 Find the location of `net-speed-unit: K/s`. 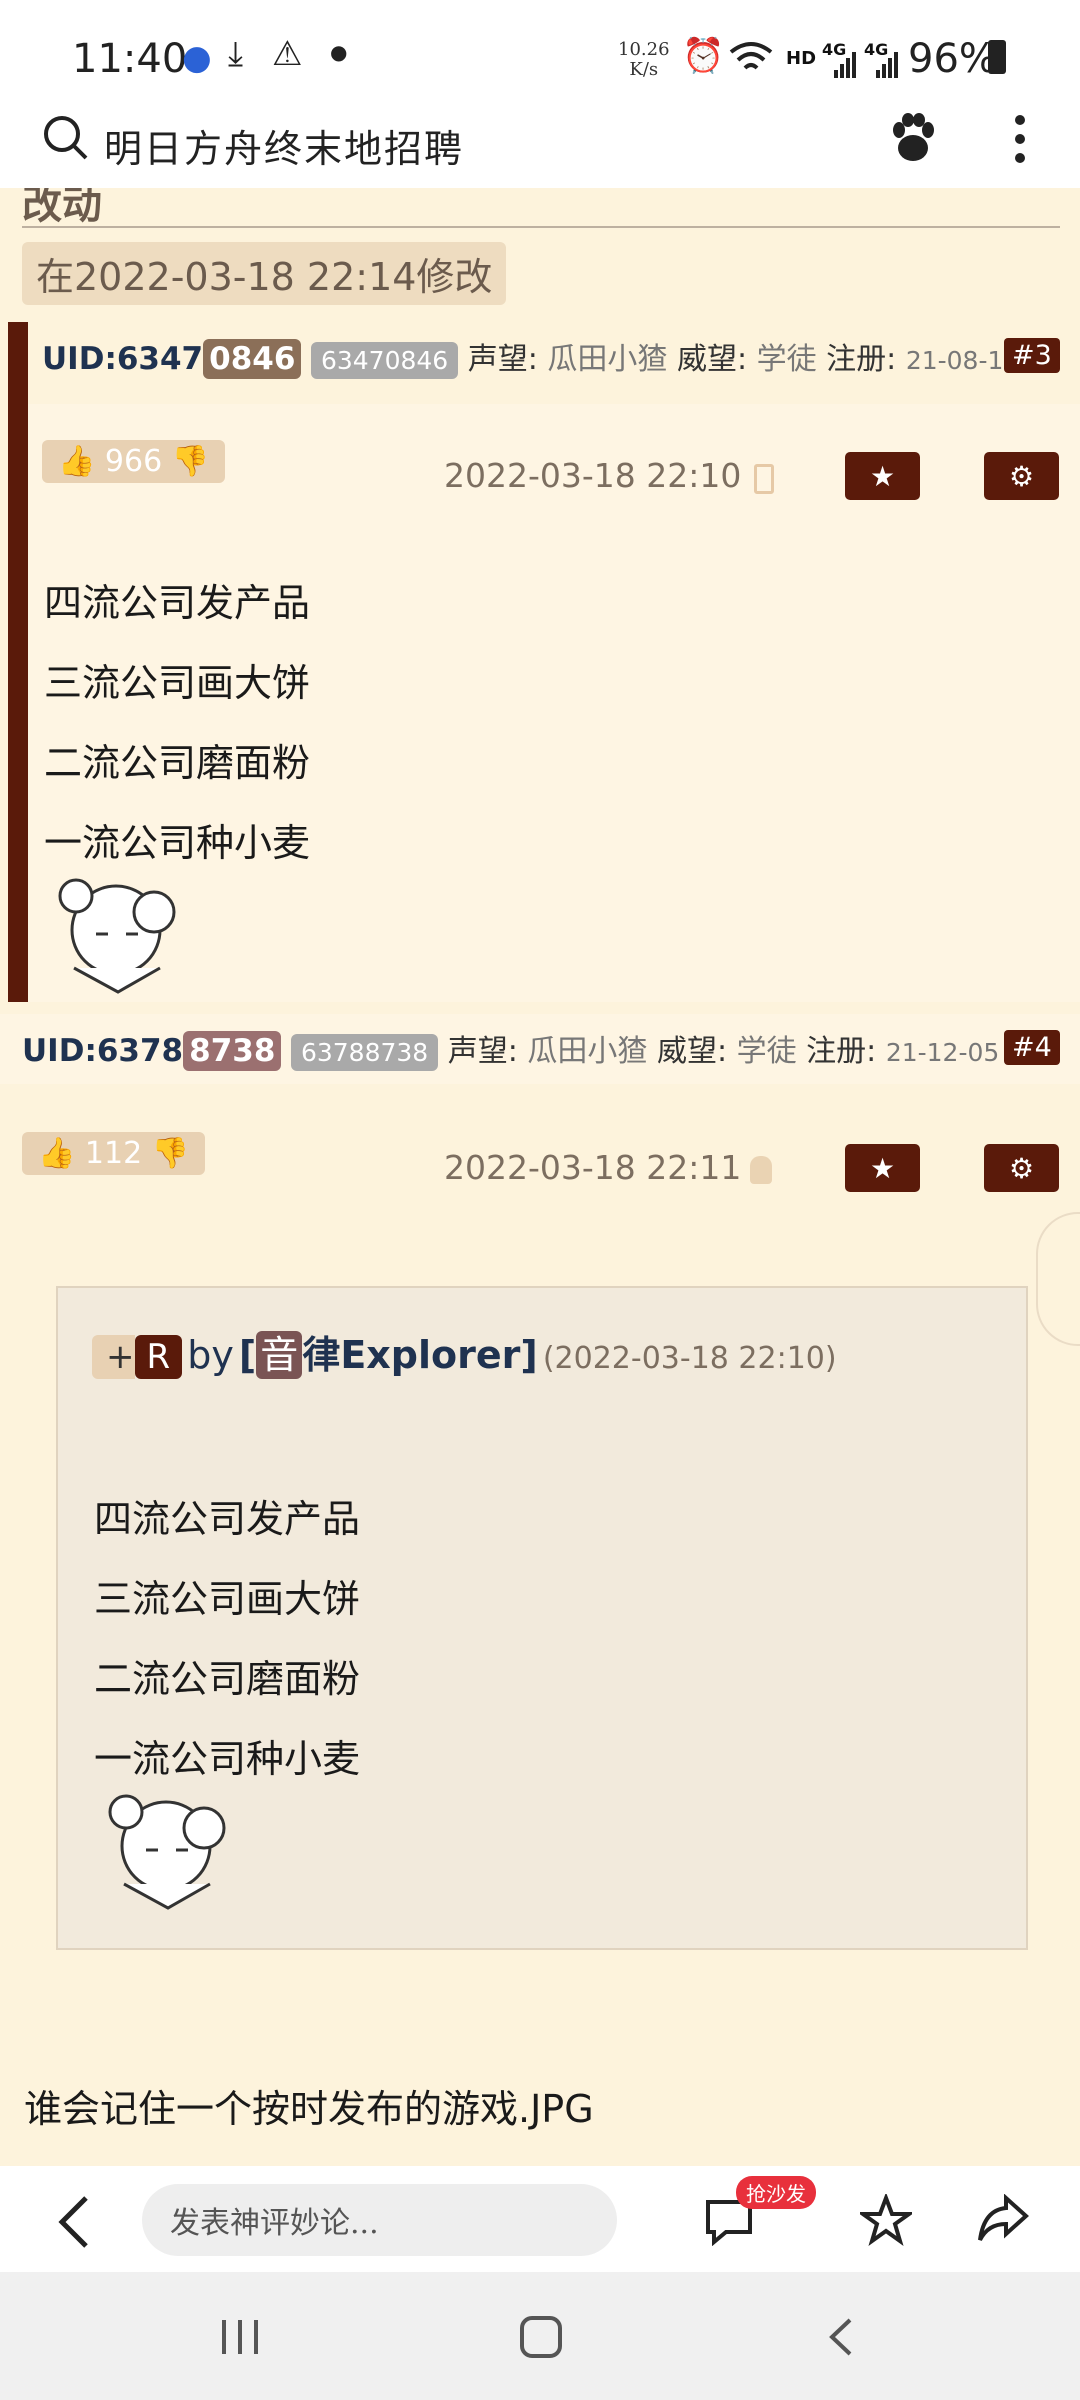

net-speed-unit: K/s is located at coordinates (644, 69).